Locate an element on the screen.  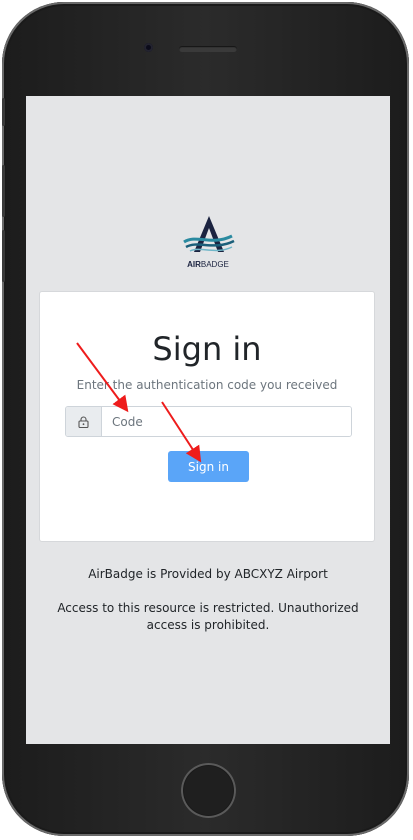
provided-by-text: AirBadge is Provided by ABCXYZ Airport is located at coordinates (208, 574).